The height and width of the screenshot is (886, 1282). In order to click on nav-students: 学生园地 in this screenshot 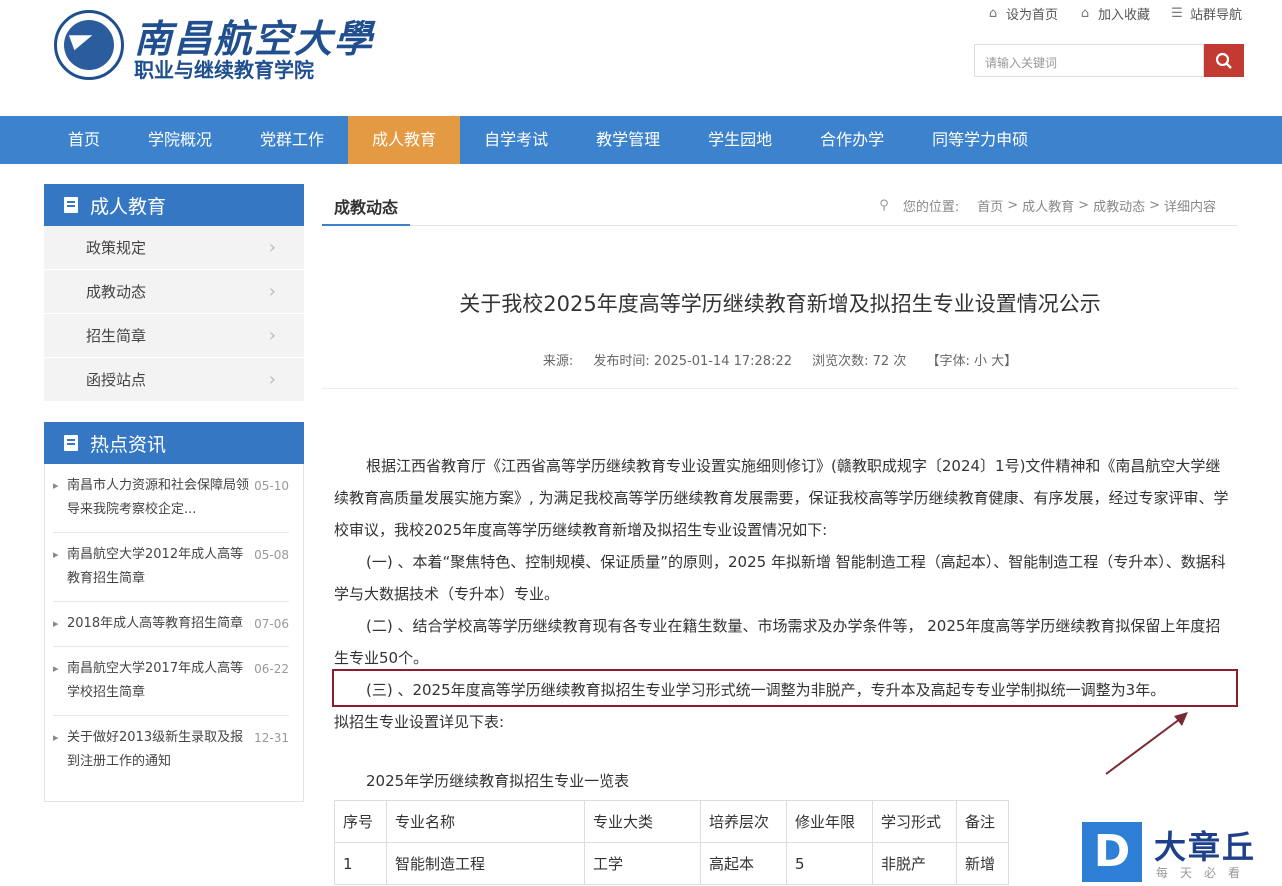, I will do `click(740, 140)`.